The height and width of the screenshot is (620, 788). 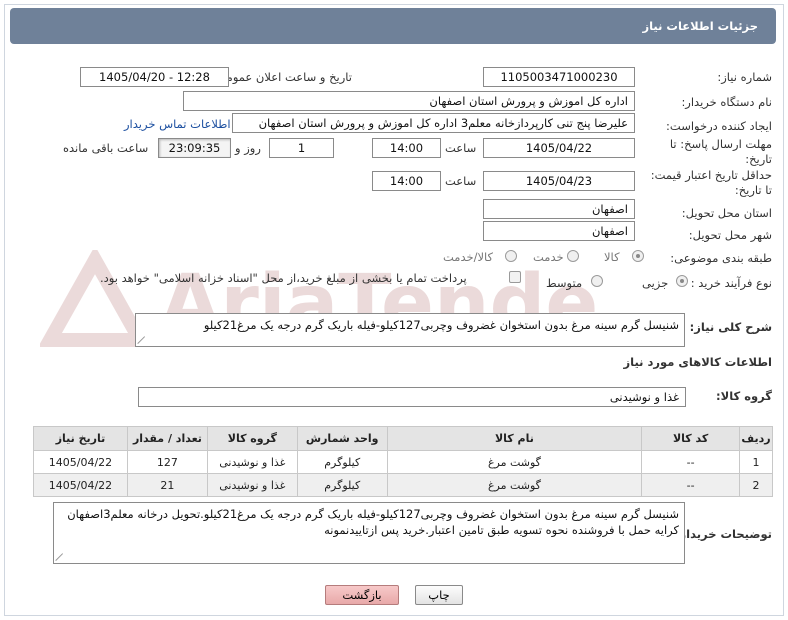 I want to click on column-header-quantity: تعداد / مقدار, so click(x=167, y=438).